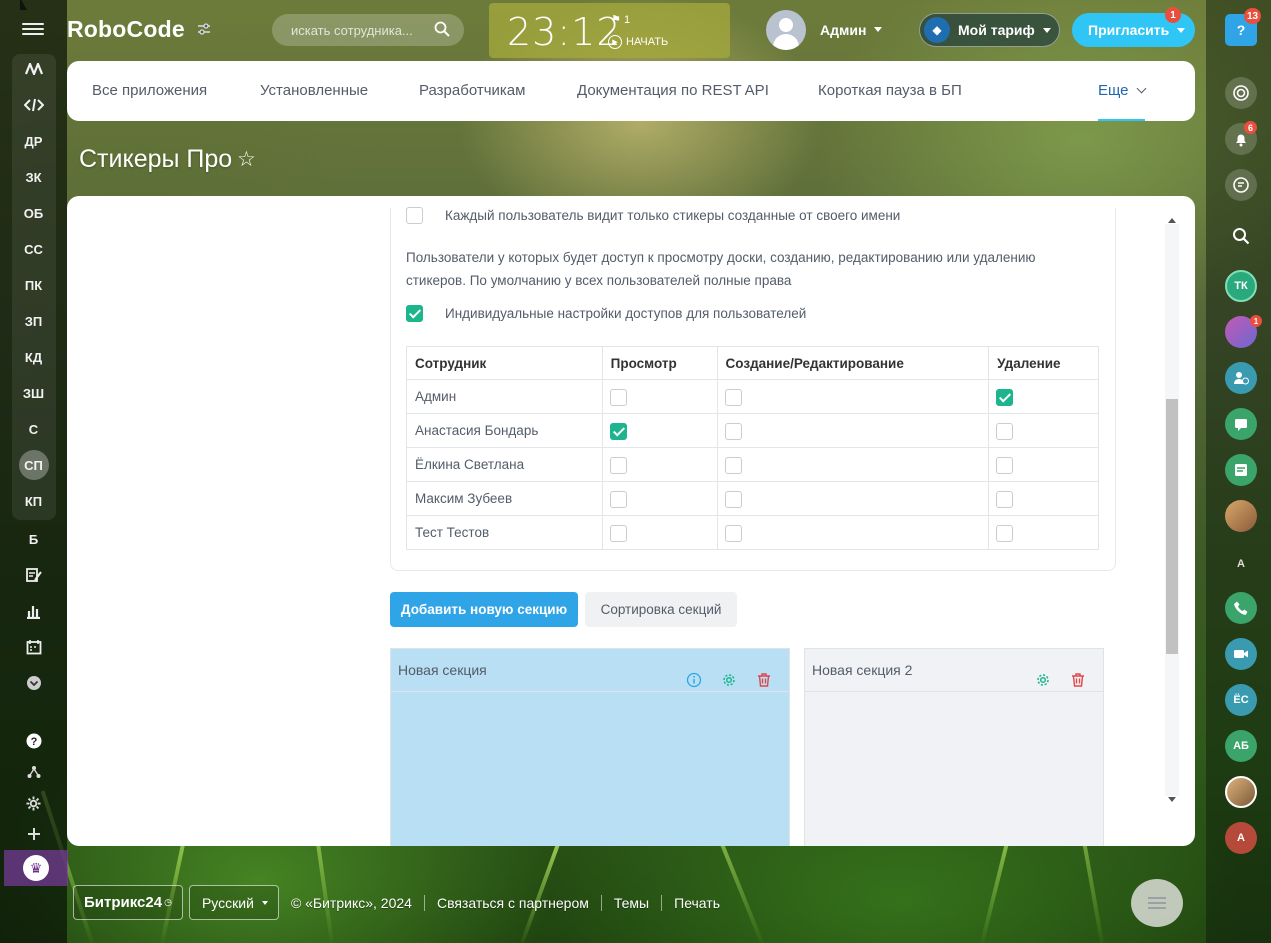 The image size is (1271, 943). I want to click on user-menu: Админ, so click(851, 30).